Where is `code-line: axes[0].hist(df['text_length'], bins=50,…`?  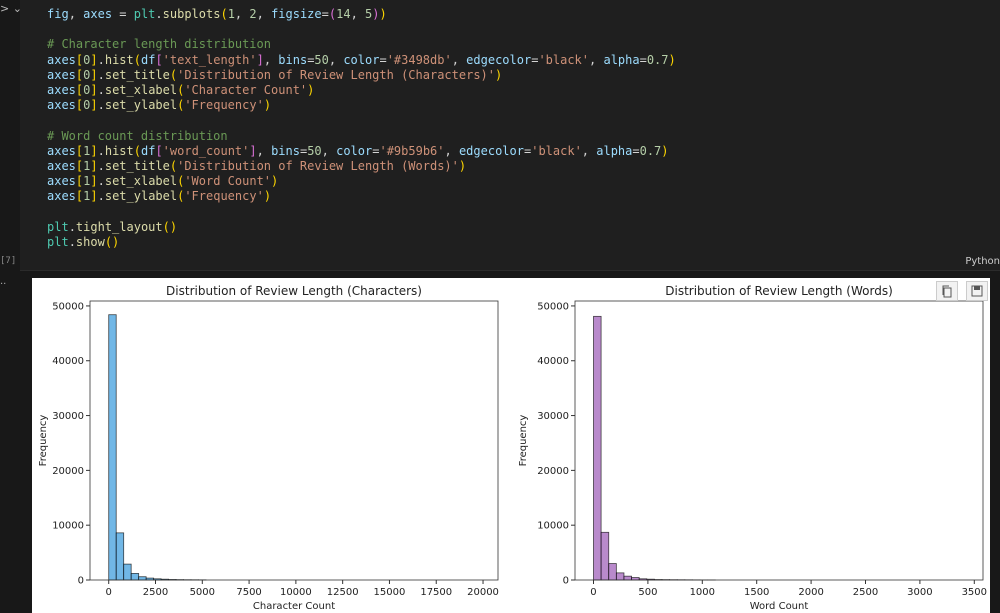 code-line: axes[0].hist(df['text_length'], bins=50,… is located at coordinates (361, 60).